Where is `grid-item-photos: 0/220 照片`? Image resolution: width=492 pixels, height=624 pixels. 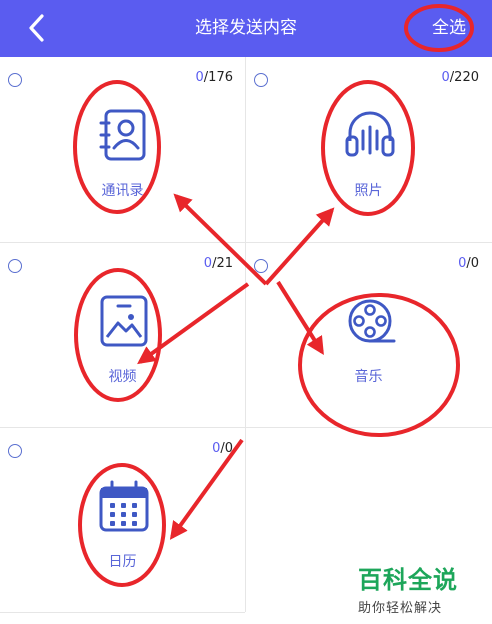 grid-item-photos: 0/220 照片 is located at coordinates (368, 149).